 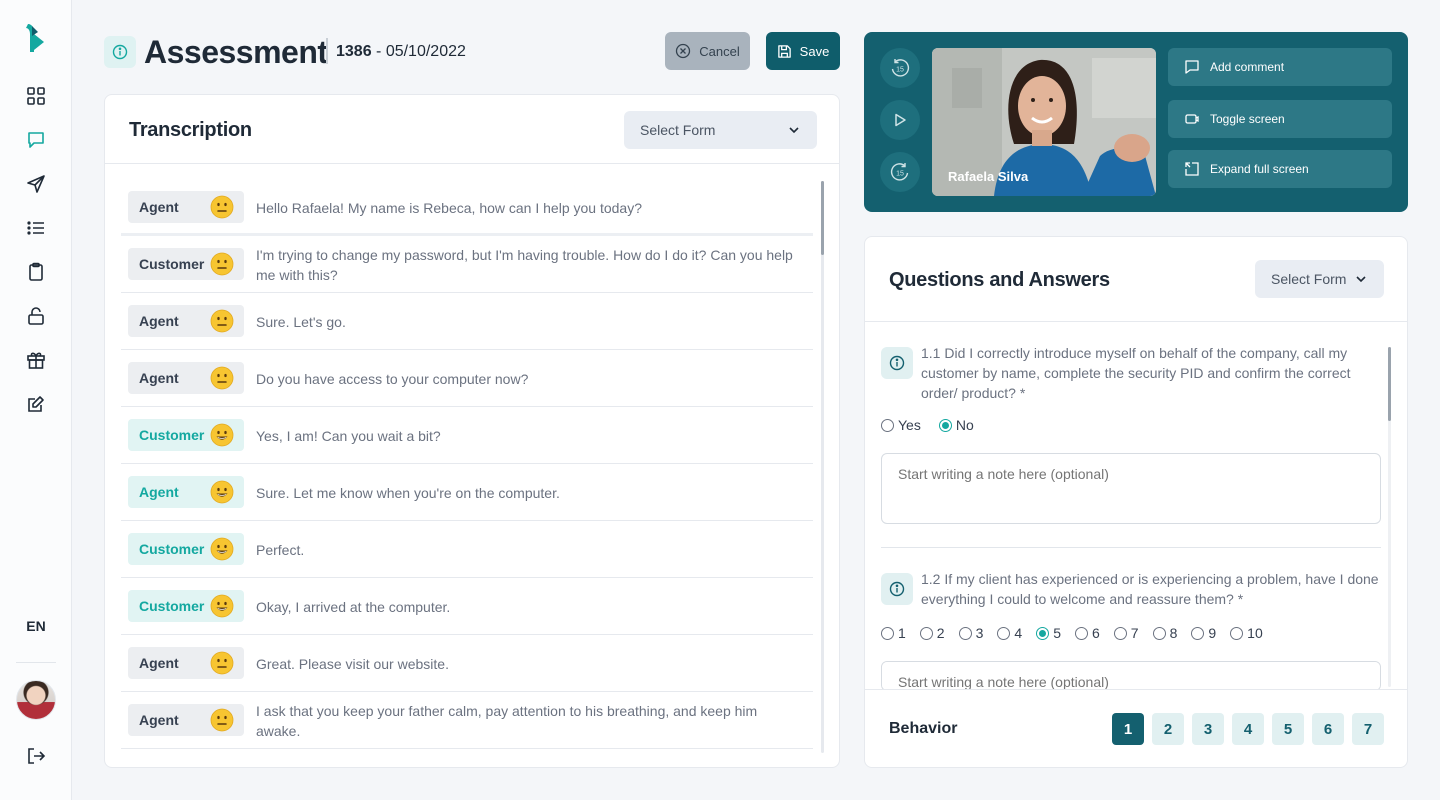 I want to click on radio-label: 4, so click(x=1018, y=633).